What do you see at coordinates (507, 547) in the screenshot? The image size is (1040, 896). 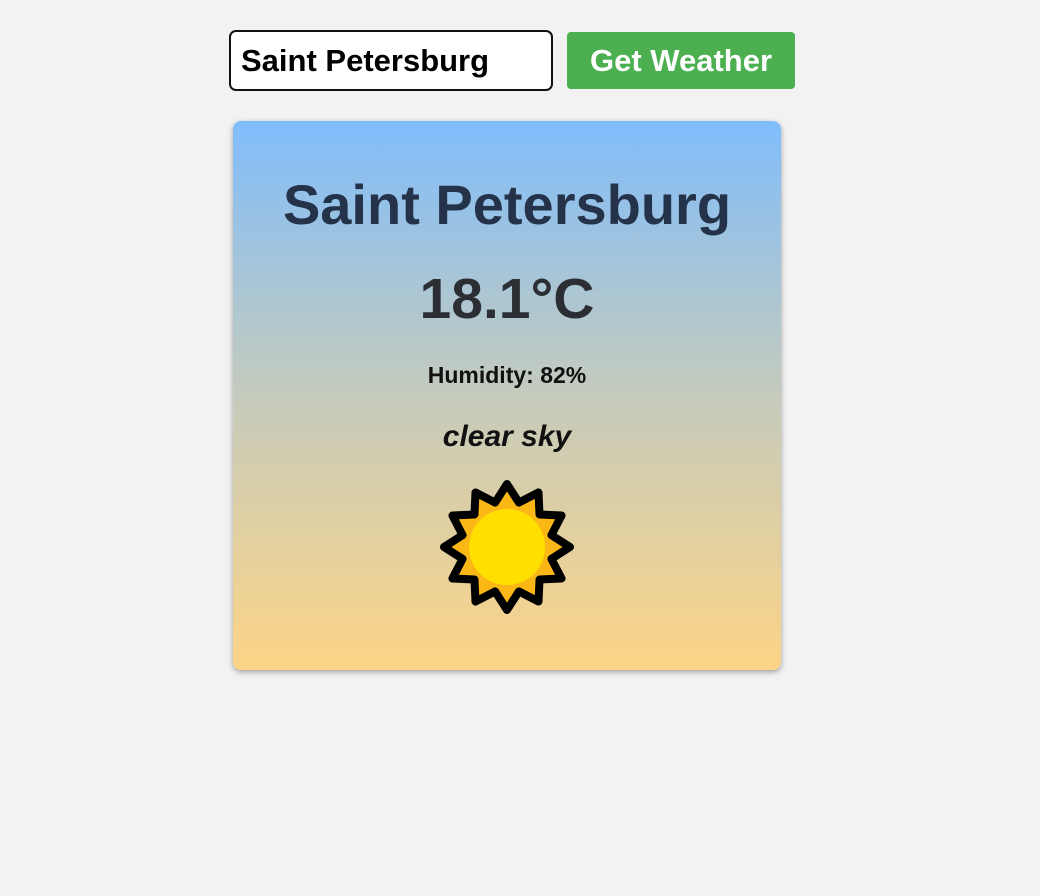 I see `sun-icon` at bounding box center [507, 547].